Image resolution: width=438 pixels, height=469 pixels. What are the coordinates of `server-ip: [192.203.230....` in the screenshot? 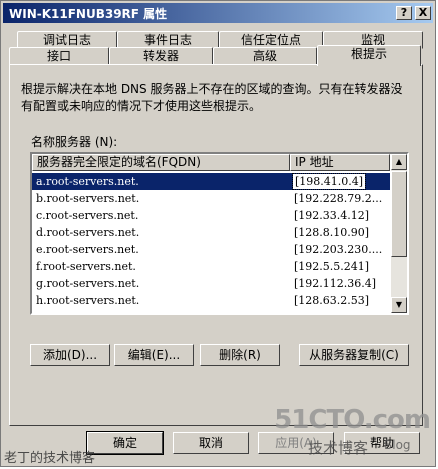 It's located at (338, 249).